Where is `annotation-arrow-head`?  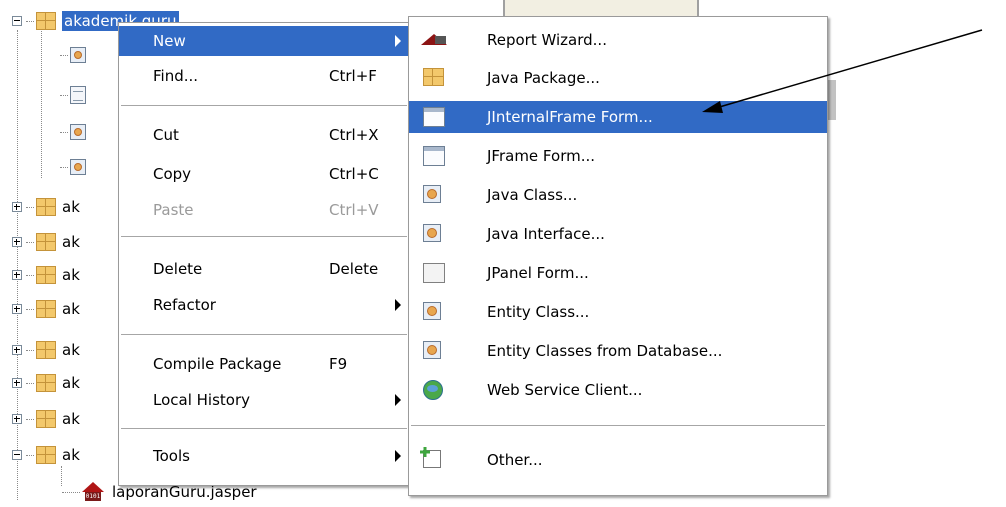
annotation-arrow-head is located at coordinates (712, 107).